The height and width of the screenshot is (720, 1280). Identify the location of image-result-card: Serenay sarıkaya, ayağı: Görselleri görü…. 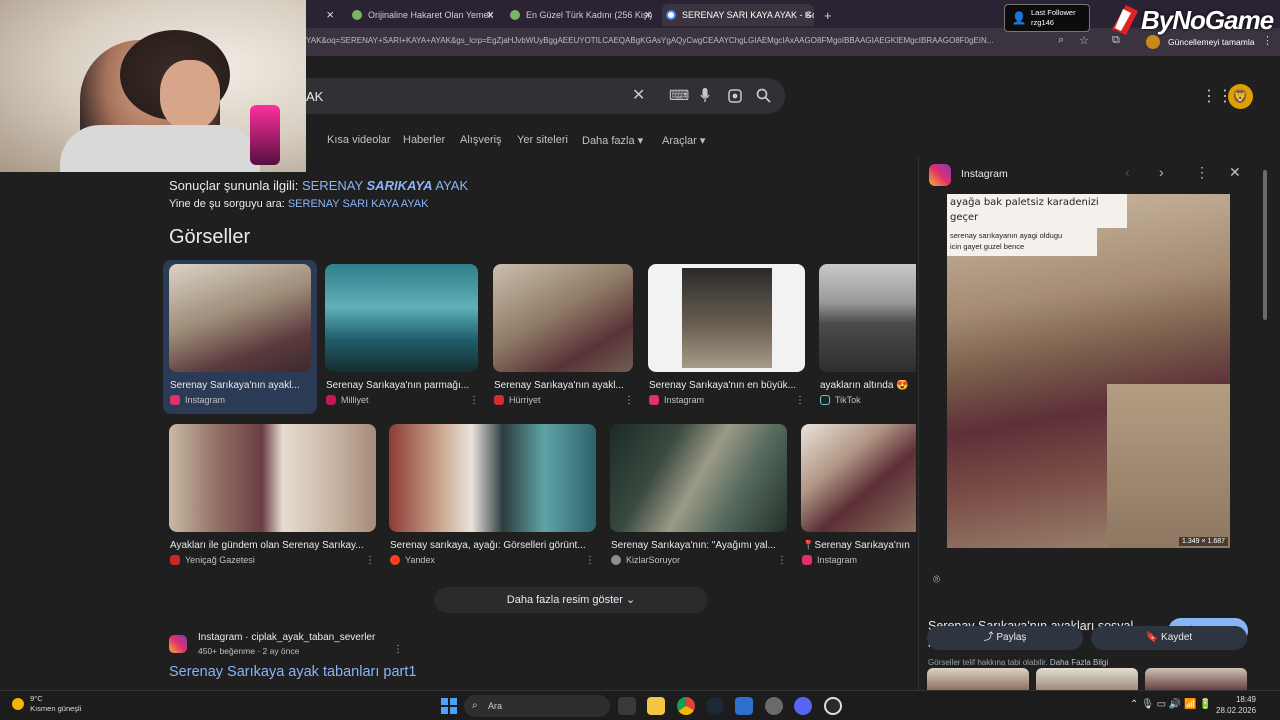
(492, 497).